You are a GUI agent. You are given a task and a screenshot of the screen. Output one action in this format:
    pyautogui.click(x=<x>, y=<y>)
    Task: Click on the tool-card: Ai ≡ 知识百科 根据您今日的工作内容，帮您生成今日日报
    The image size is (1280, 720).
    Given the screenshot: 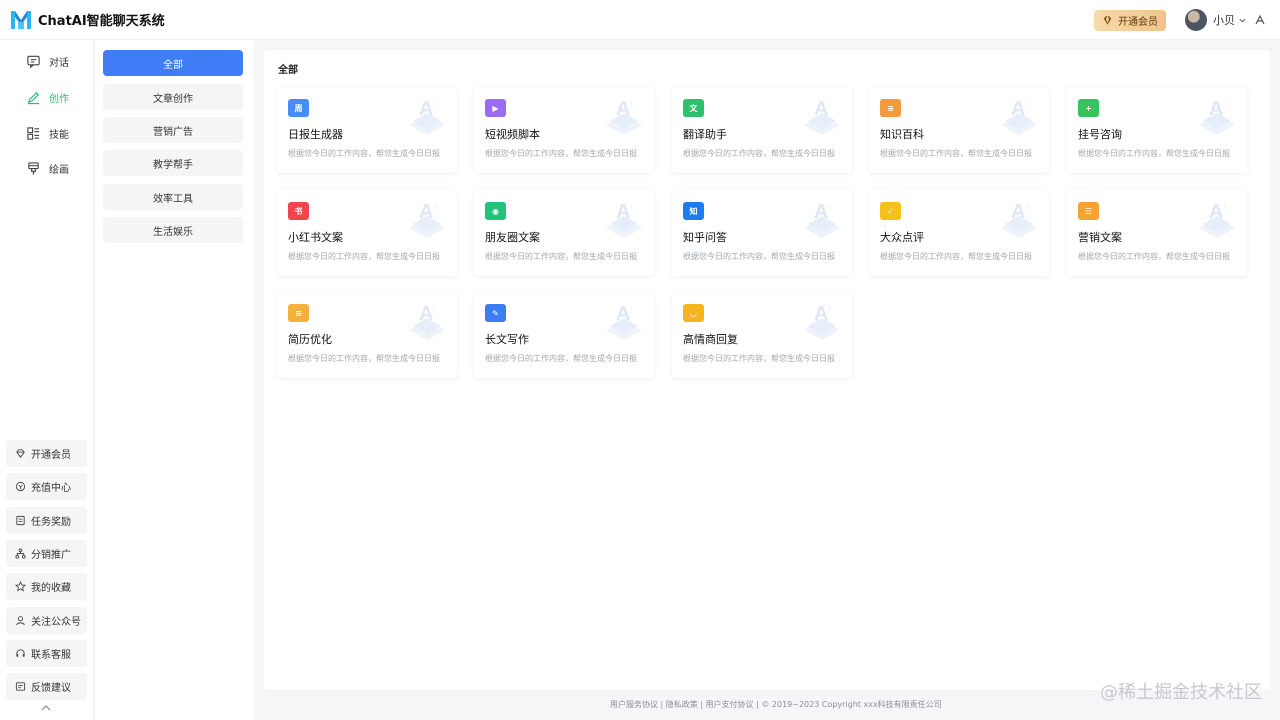 What is the action you would take?
    pyautogui.click(x=959, y=130)
    